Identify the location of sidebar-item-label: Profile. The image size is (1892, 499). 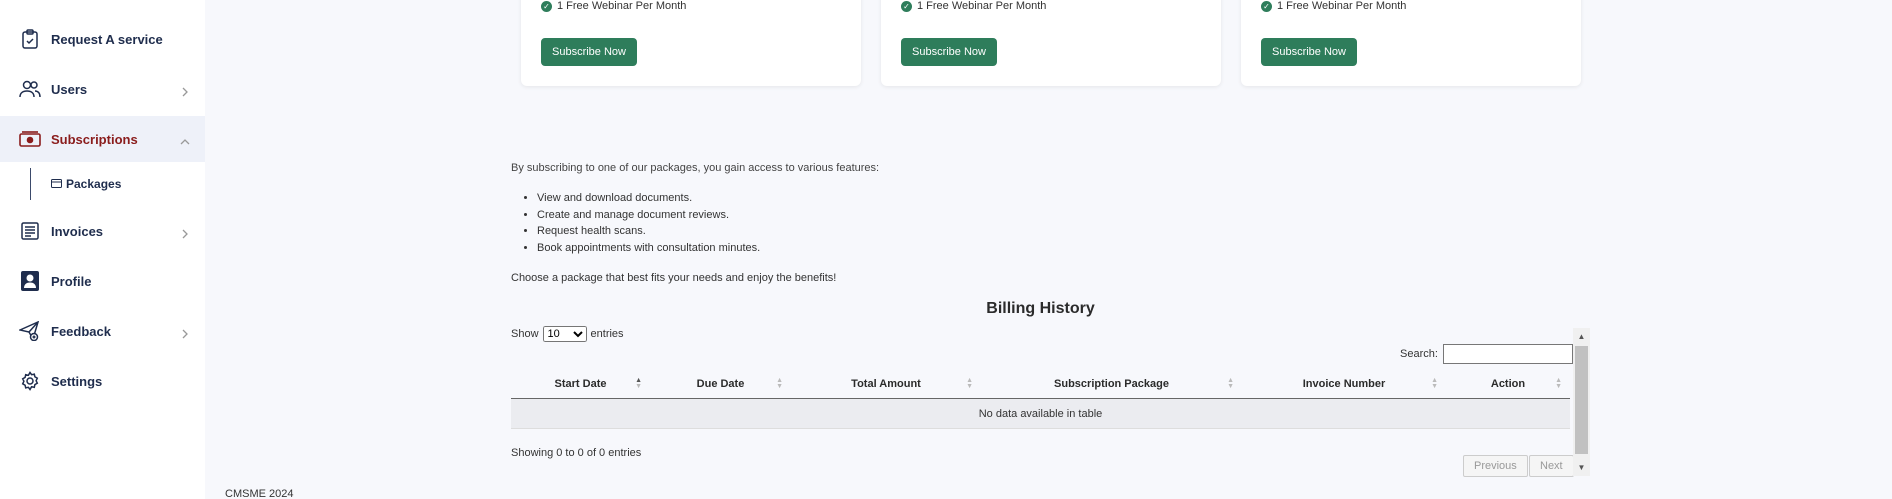
(71, 281).